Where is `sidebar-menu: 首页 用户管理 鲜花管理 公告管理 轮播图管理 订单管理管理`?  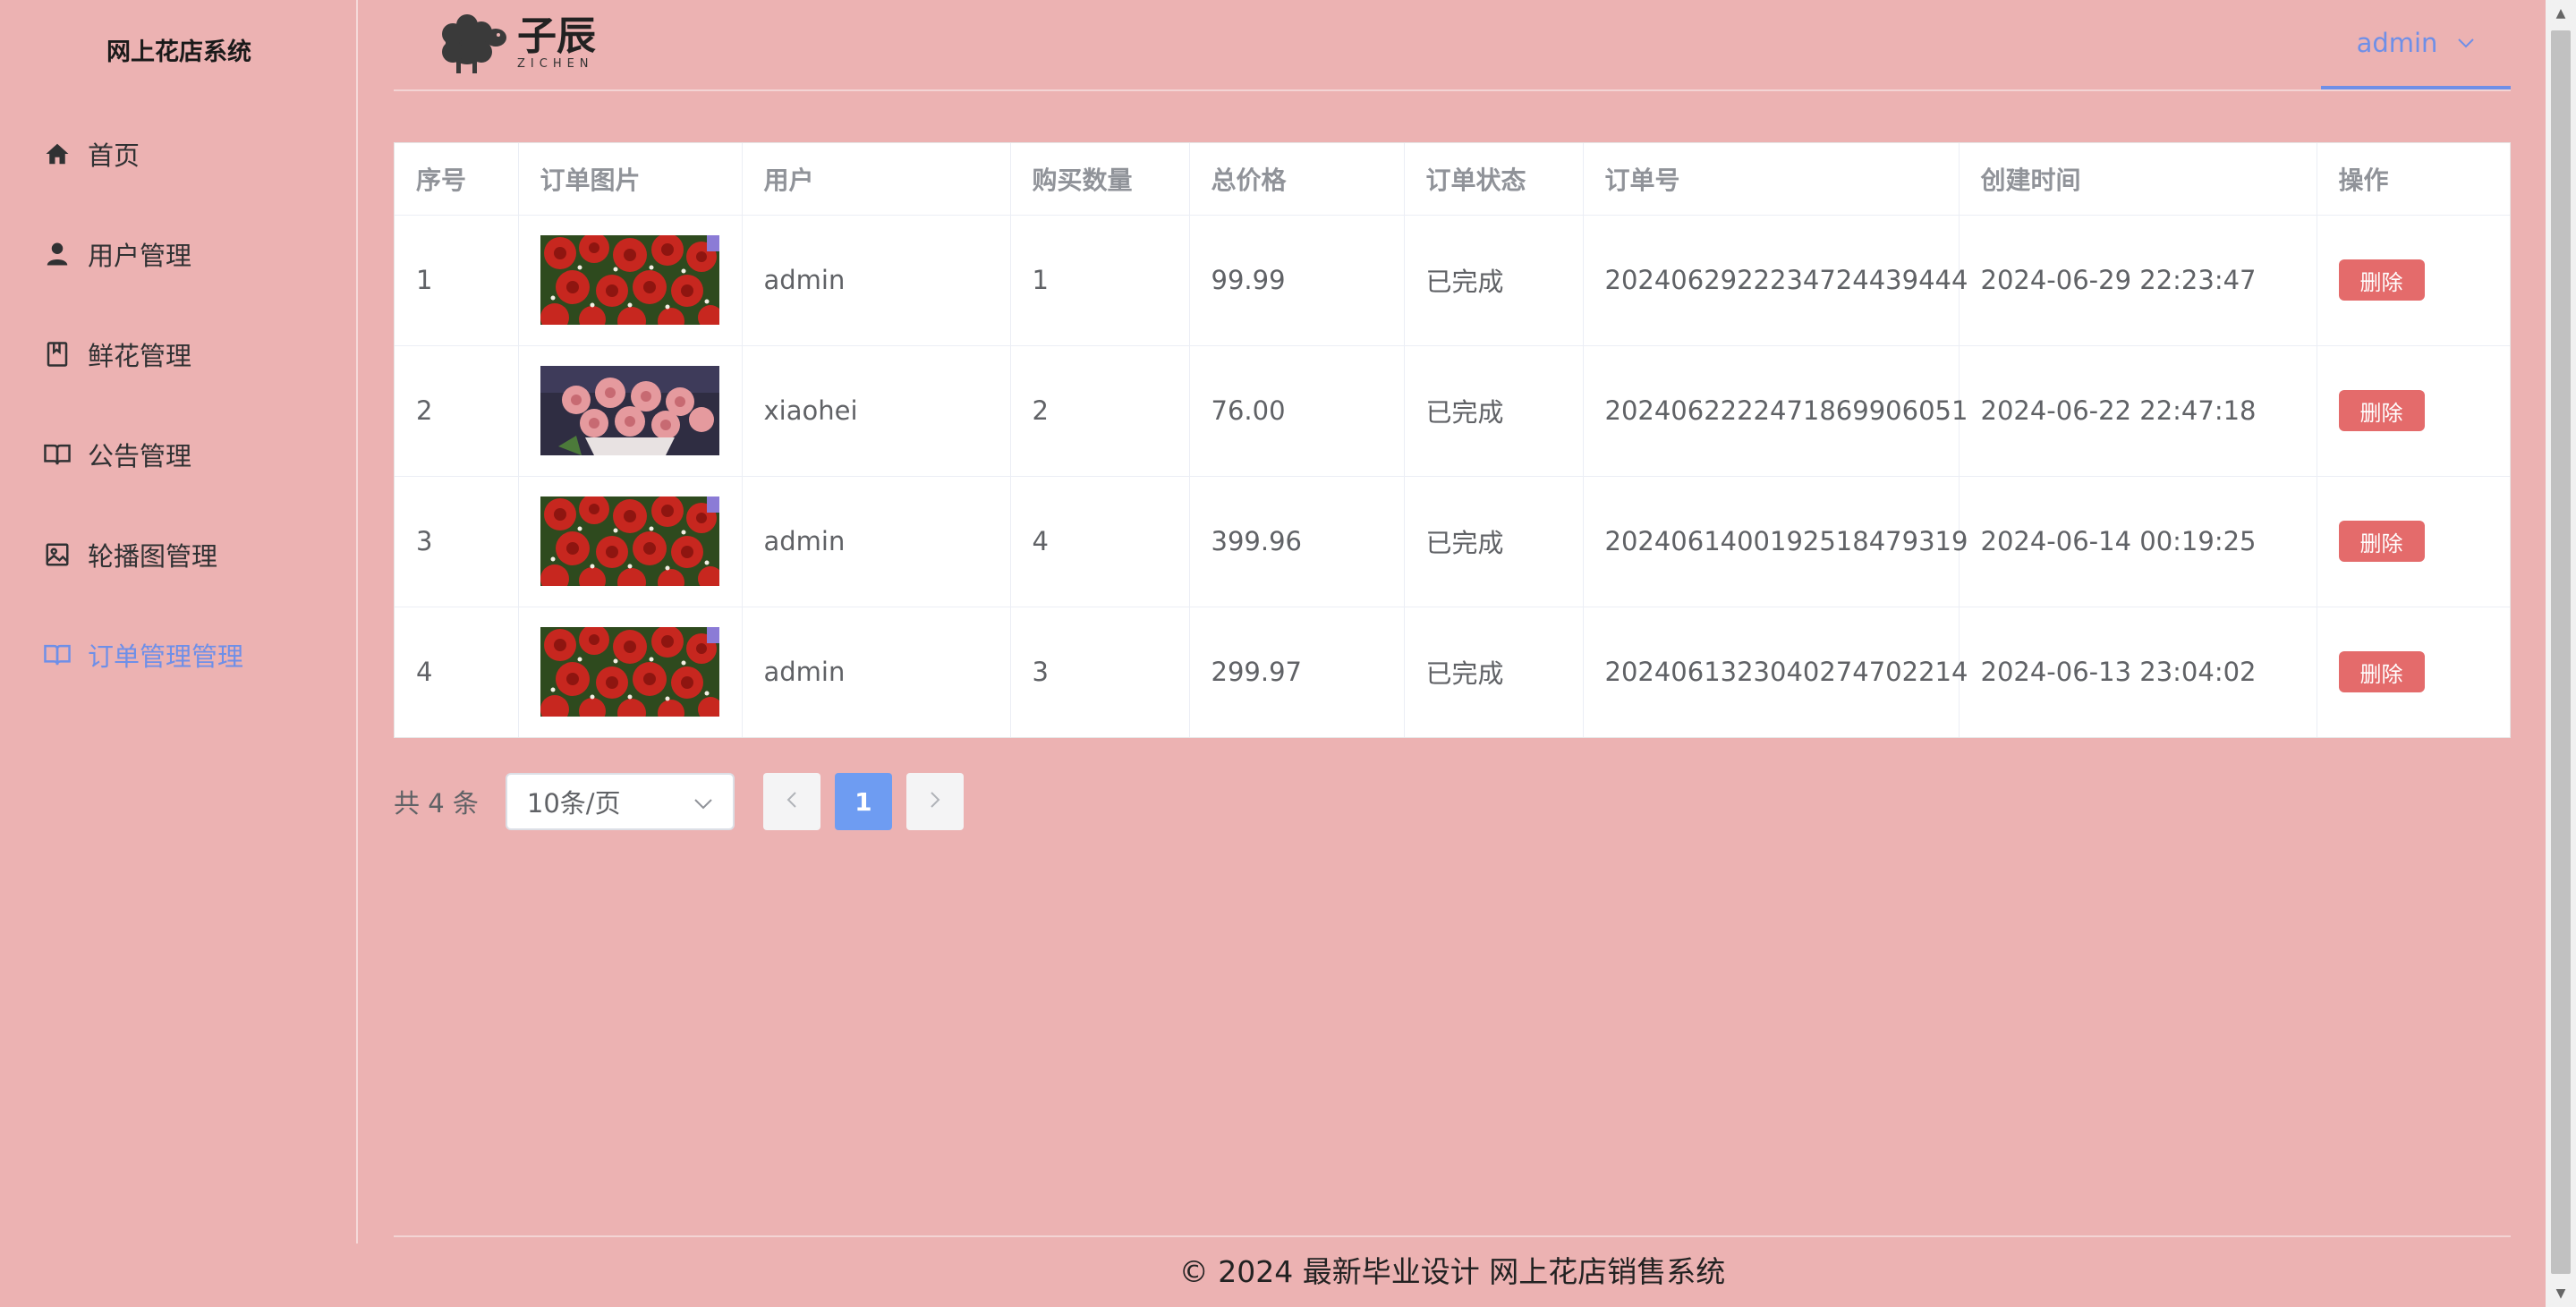 sidebar-menu: 首页 用户管理 鲜花管理 公告管理 轮播图管理 订单管理管理 is located at coordinates (178, 404).